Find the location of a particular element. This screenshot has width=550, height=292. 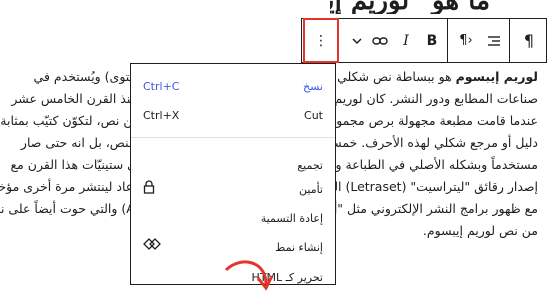

menu-item-cut: Ctrl+X Cut is located at coordinates (233, 116).